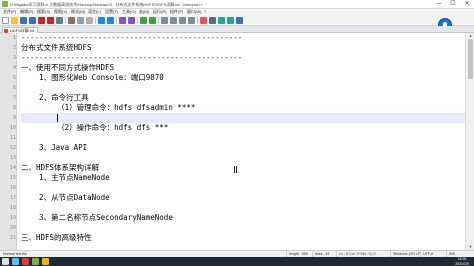  I want to click on notepad-plus-plus-icon, so click(5, 4).